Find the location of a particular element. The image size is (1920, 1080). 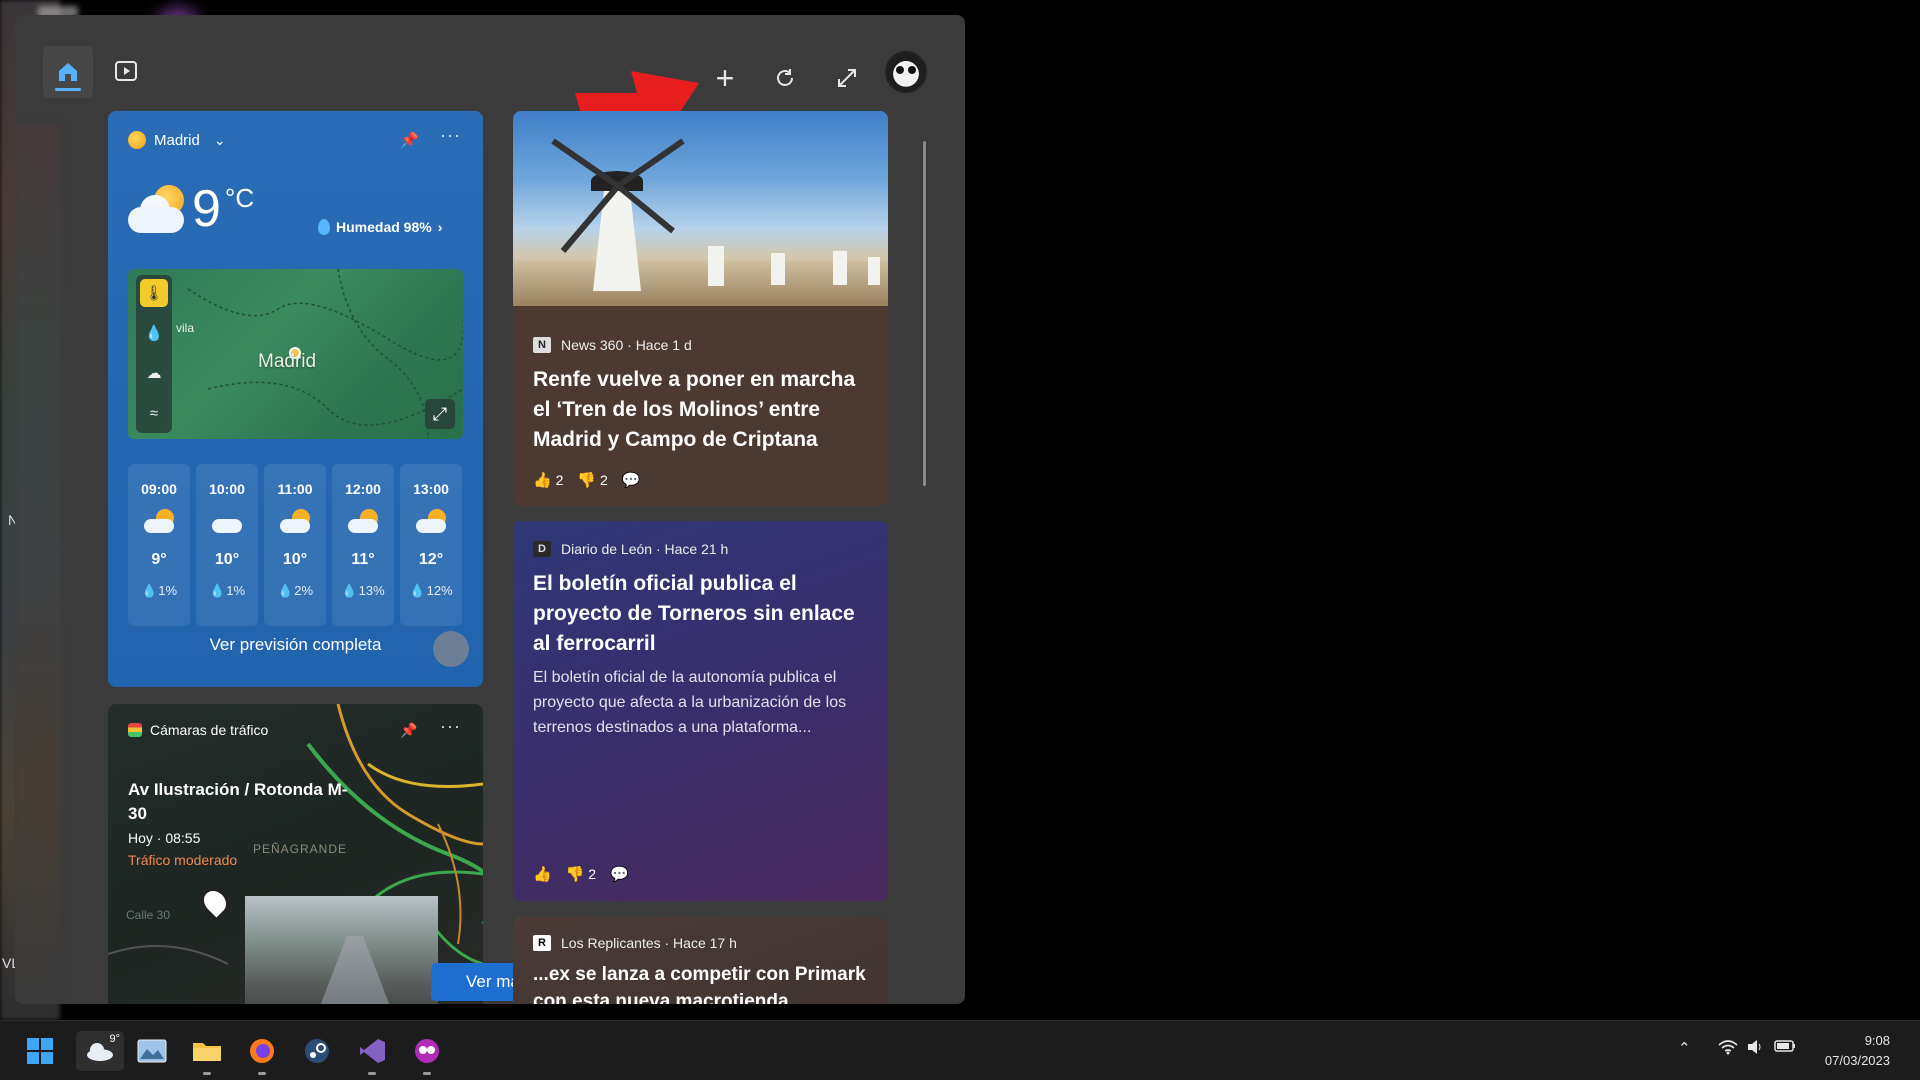

home-button is located at coordinates (68, 72).